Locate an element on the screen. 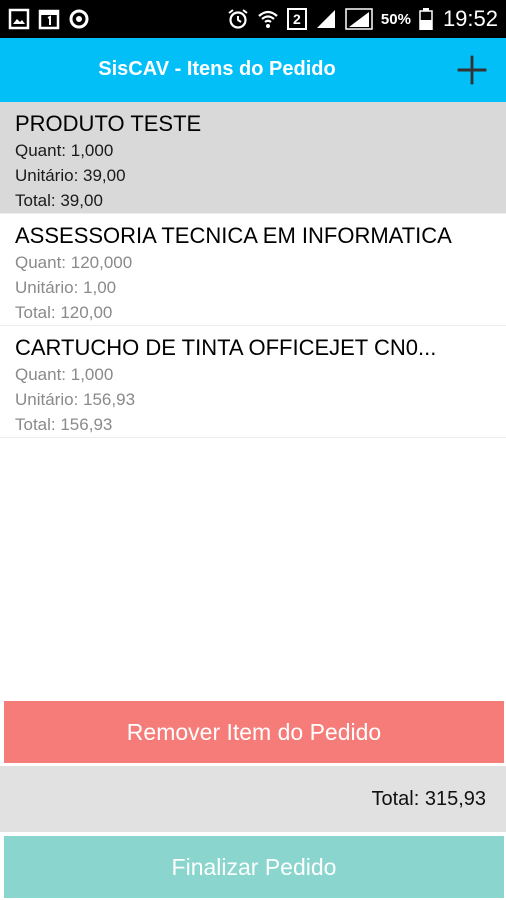 The height and width of the screenshot is (900, 506). status-bar-system: 2 50% 19:52 is located at coordinates (362, 19).